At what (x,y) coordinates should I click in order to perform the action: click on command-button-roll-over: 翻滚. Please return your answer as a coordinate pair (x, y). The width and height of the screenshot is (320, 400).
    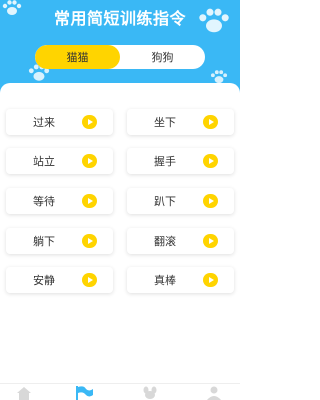
    Looking at the image, I should click on (180, 241).